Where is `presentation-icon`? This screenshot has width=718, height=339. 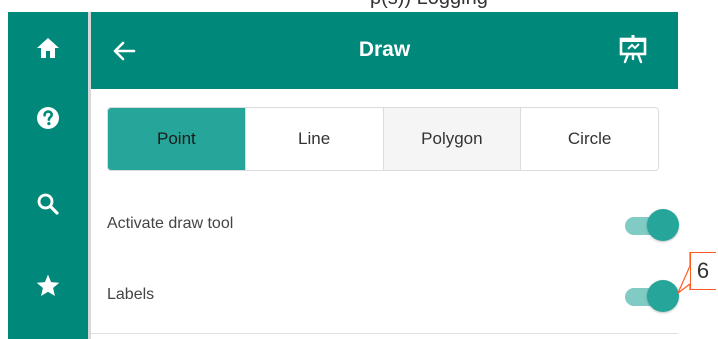
presentation-icon is located at coordinates (633, 49).